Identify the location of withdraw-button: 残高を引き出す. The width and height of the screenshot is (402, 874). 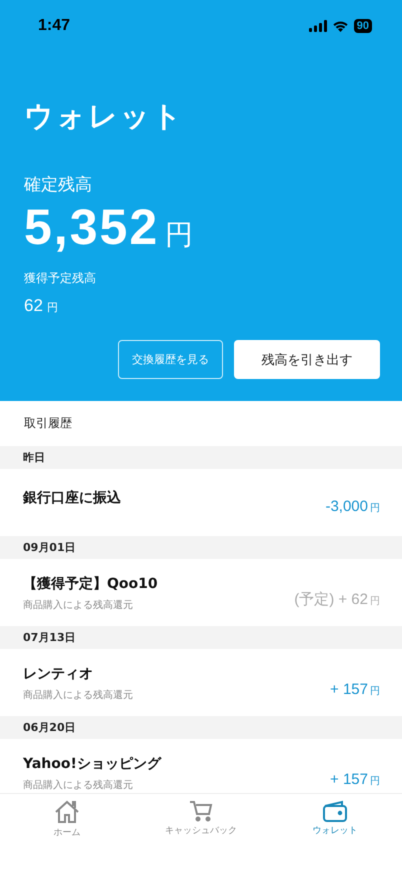
(307, 359).